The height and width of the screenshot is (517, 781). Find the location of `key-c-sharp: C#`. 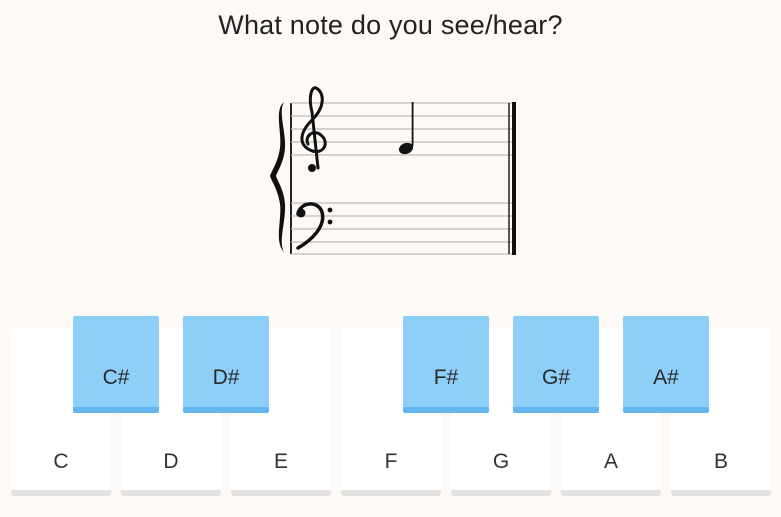

key-c-sharp: C# is located at coordinates (116, 364).